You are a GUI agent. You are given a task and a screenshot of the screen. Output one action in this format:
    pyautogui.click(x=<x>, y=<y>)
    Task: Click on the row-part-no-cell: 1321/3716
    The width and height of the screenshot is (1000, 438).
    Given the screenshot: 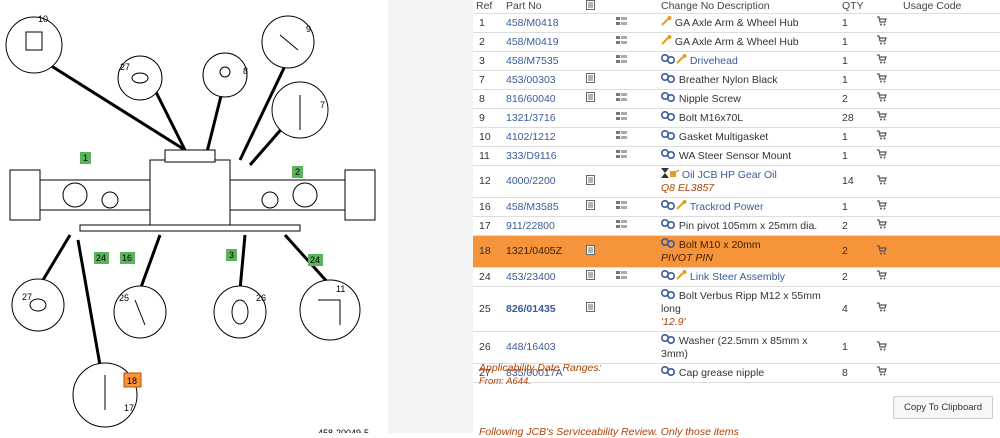 What is the action you would take?
    pyautogui.click(x=543, y=118)
    